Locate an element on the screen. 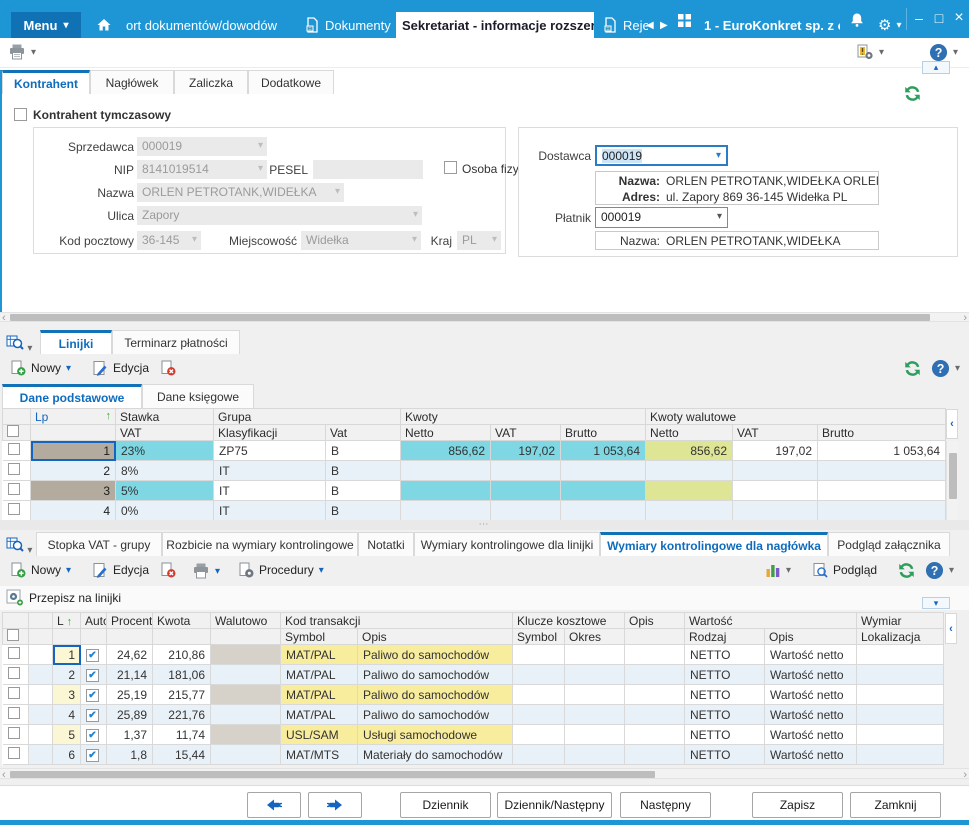 This screenshot has height=825, width=969. tab-dokumenty: Dokumenty is located at coordinates (346, 25).